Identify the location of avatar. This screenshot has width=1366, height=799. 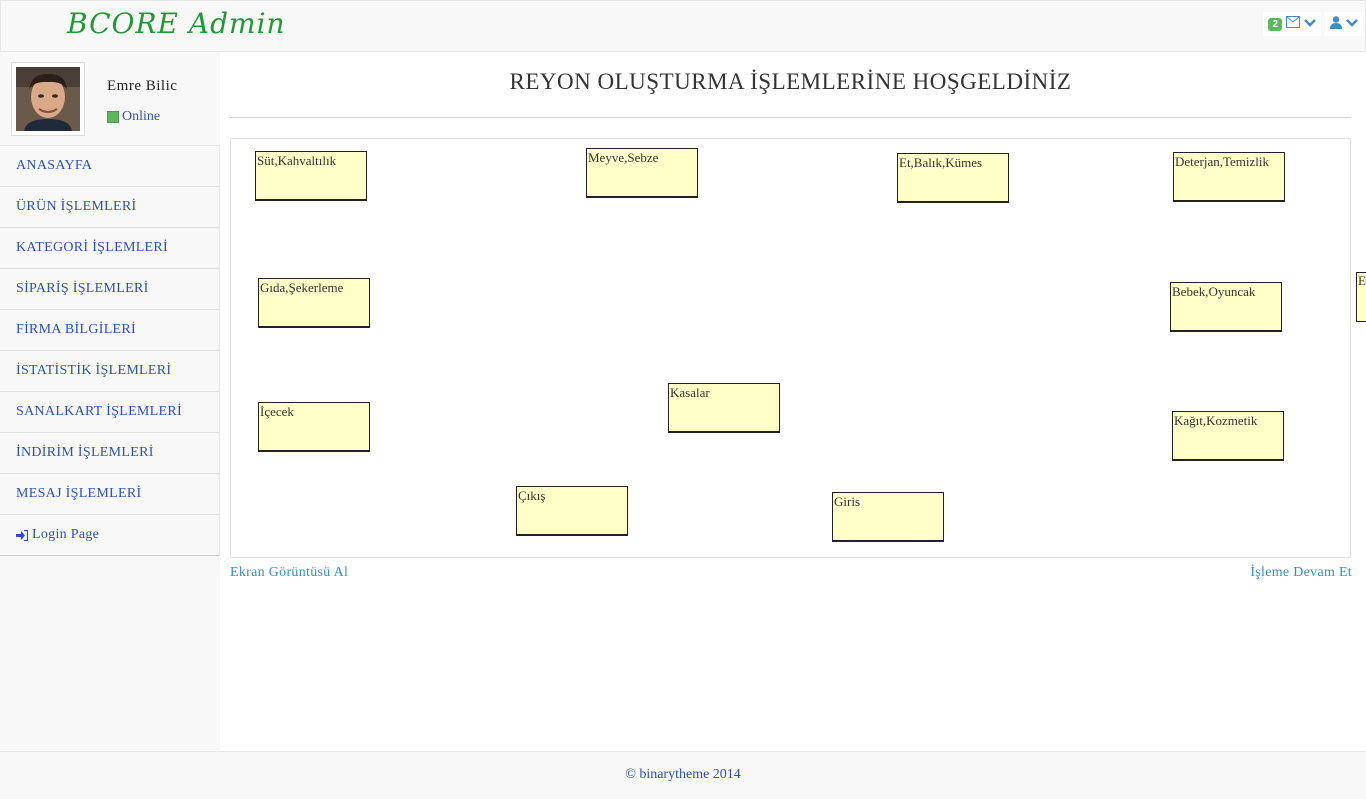
(48, 99).